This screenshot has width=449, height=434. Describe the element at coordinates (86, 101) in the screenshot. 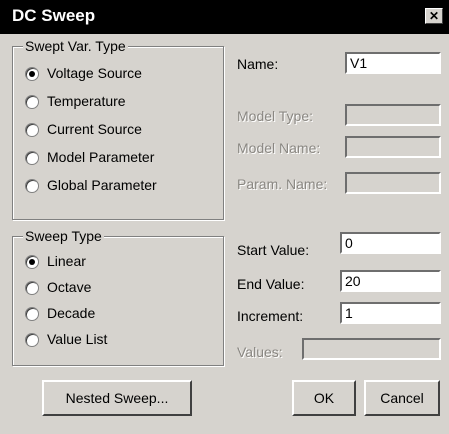

I see `radio-temperature-label: Temperature` at that location.